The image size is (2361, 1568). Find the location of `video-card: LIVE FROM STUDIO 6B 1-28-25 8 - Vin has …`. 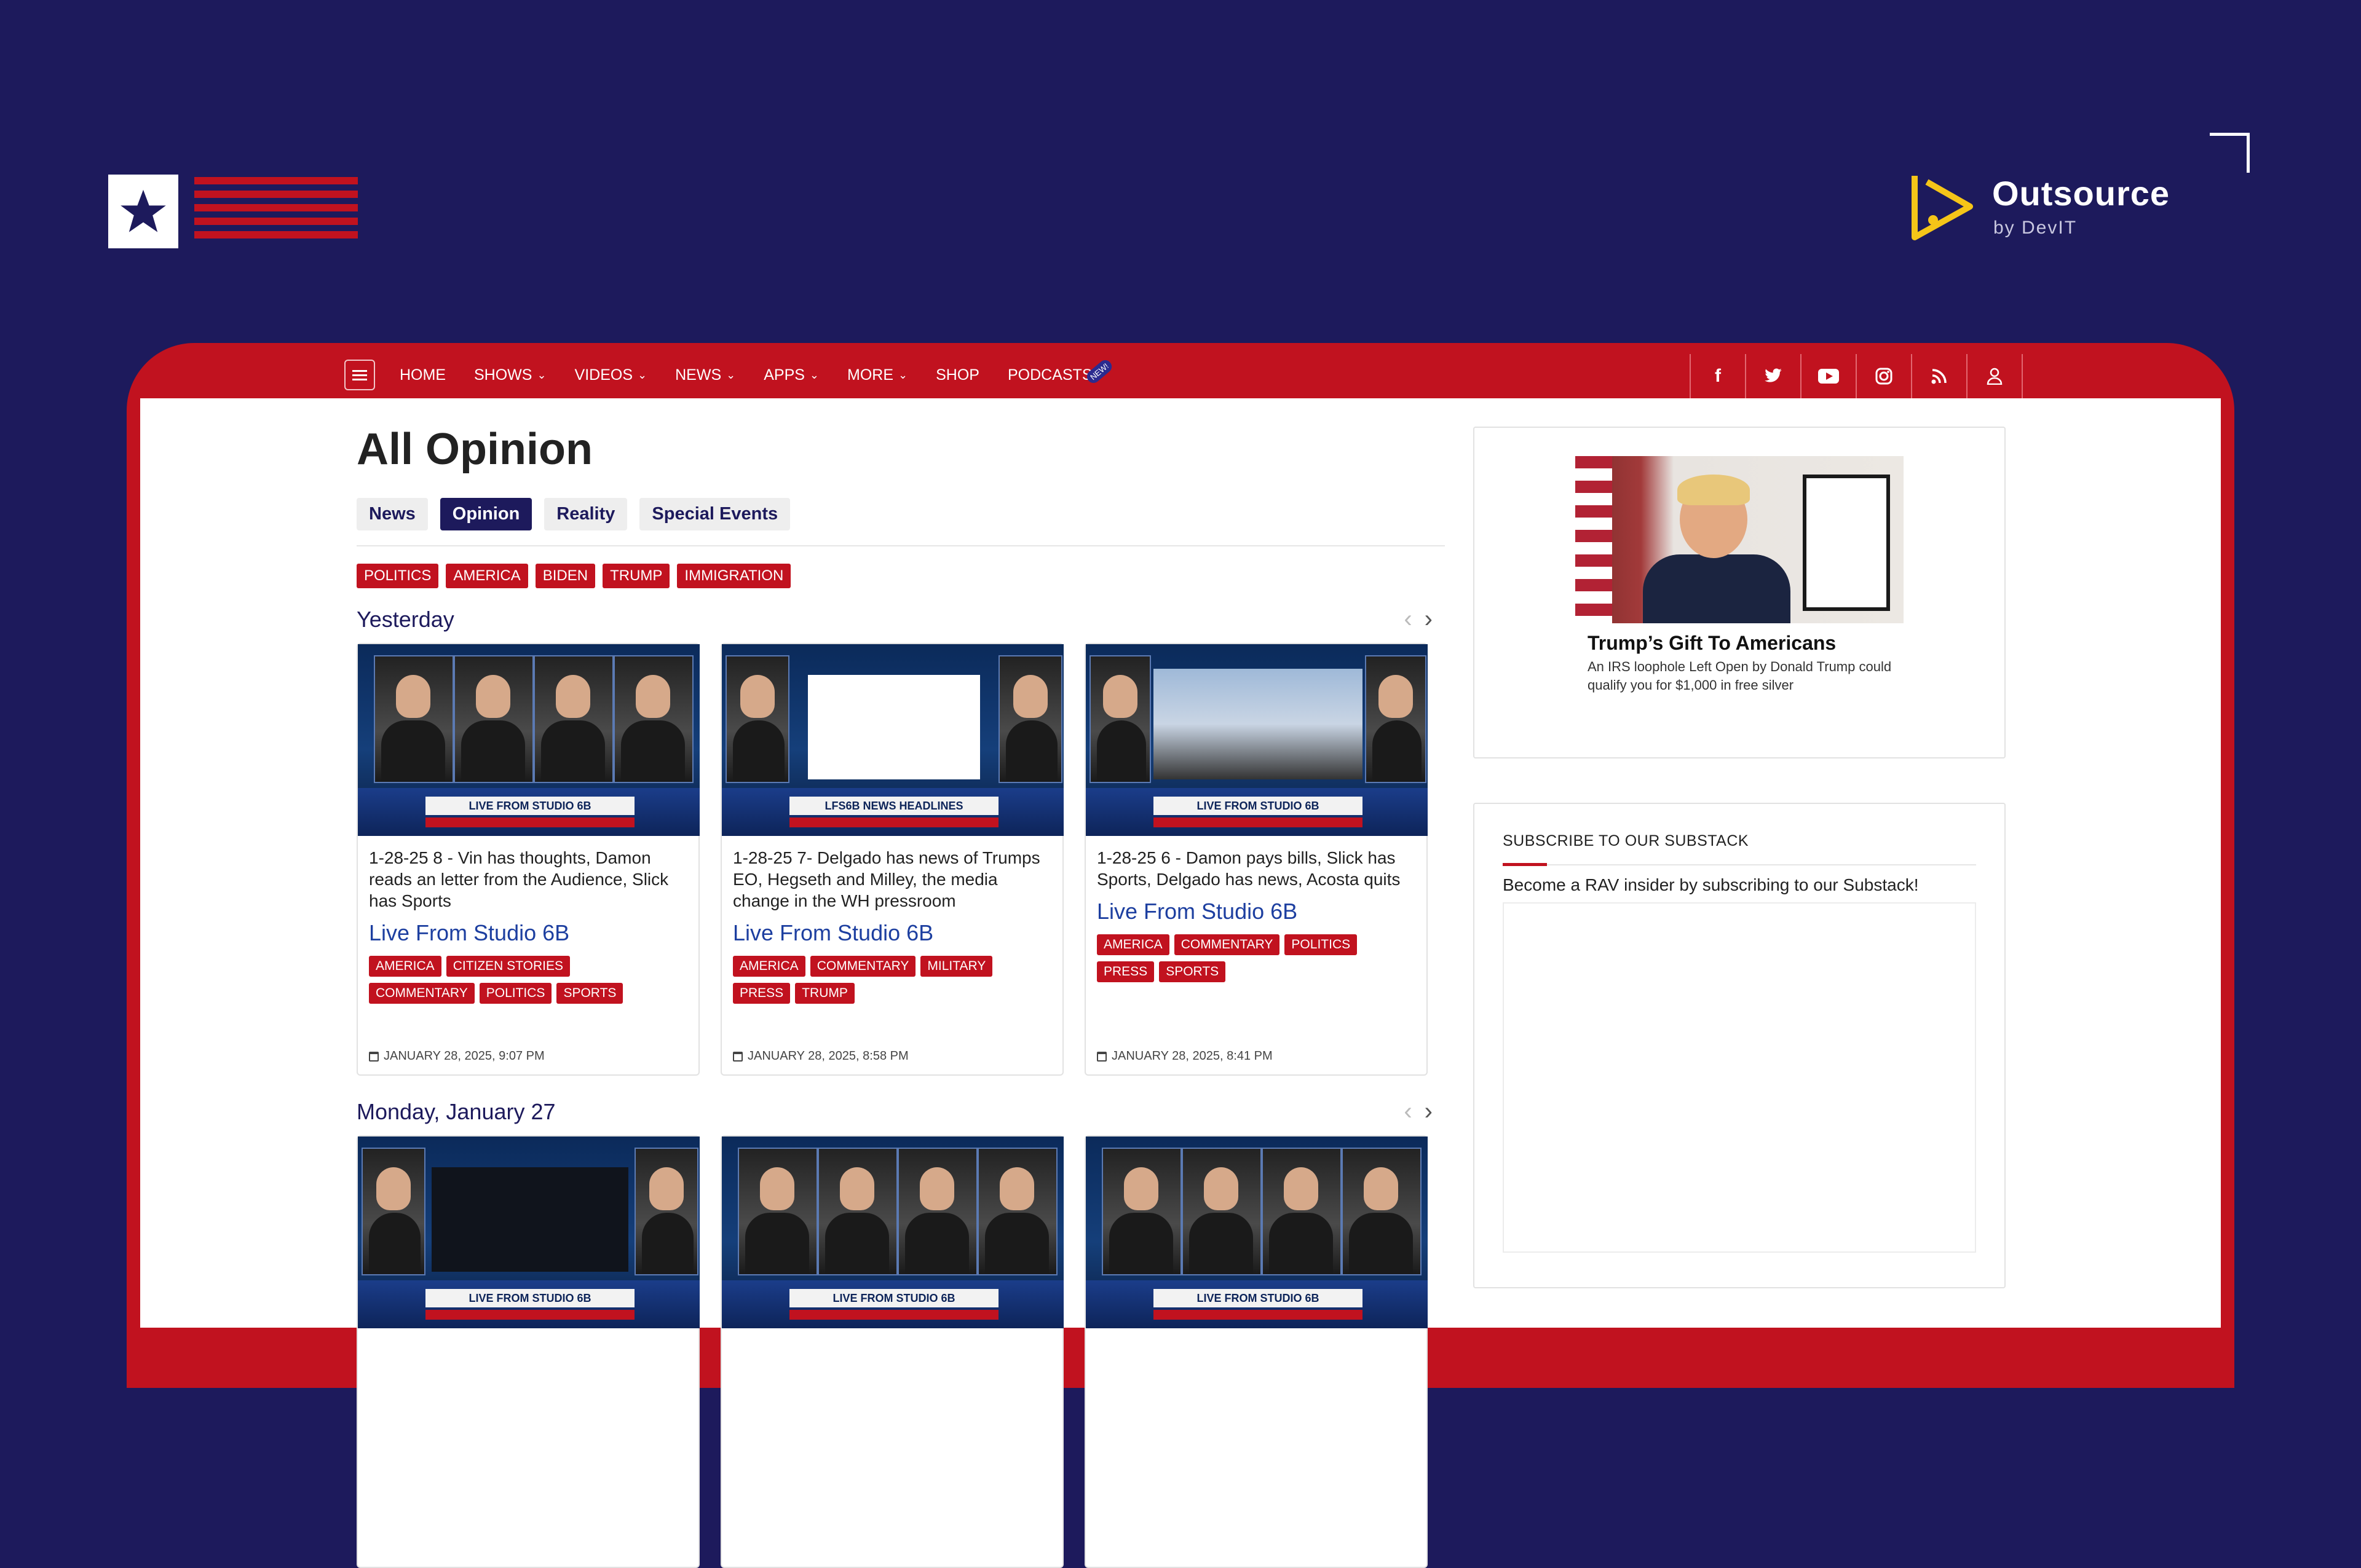

video-card: LIVE FROM STUDIO 6B 1-28-25 8 - Vin has … is located at coordinates (528, 859).